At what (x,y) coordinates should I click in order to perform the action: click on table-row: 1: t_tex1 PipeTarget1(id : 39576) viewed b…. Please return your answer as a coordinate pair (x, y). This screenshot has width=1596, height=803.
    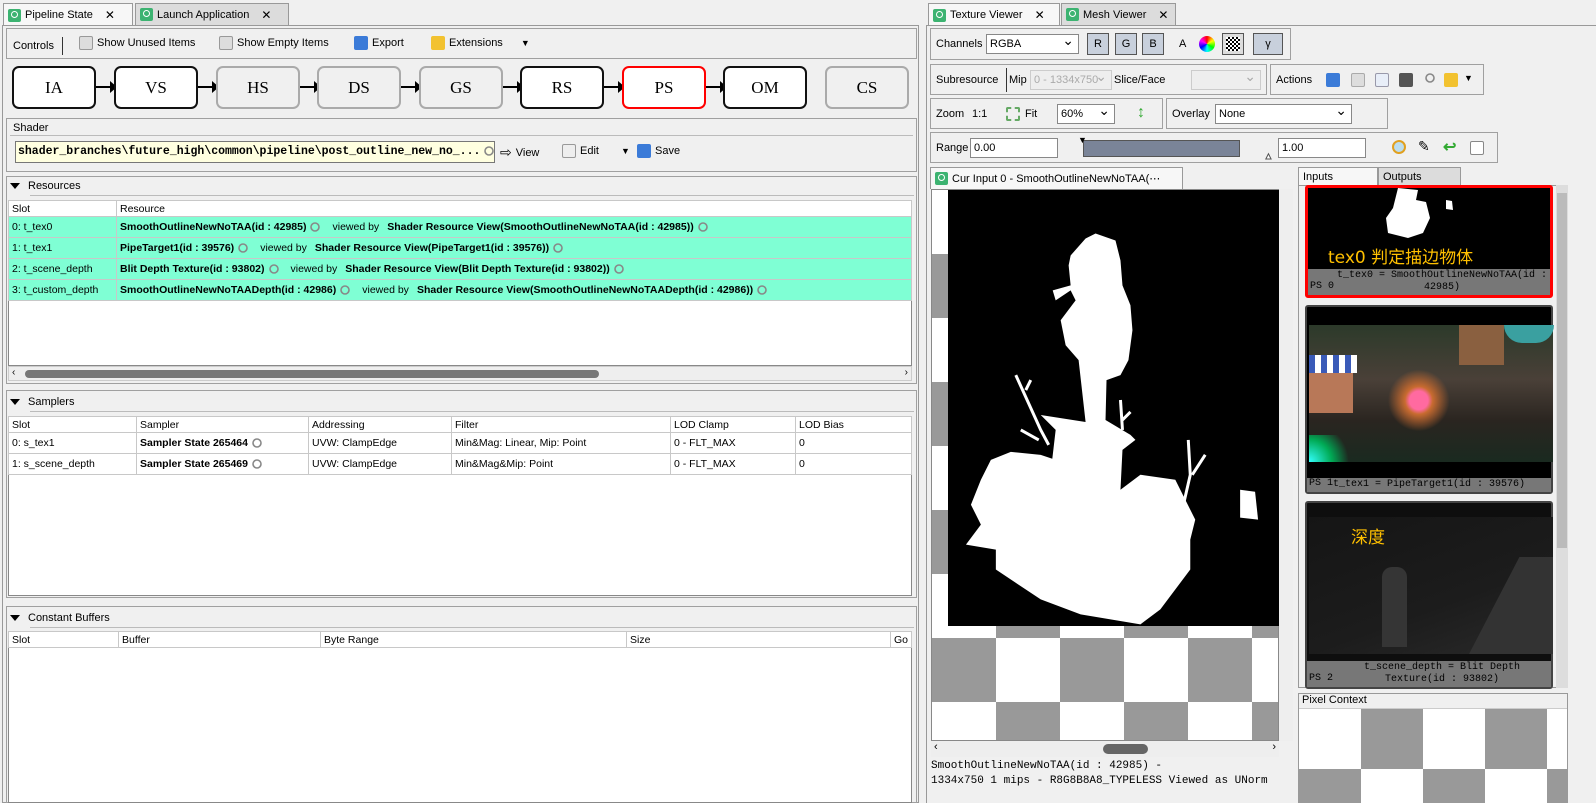
    Looking at the image, I should click on (460, 248).